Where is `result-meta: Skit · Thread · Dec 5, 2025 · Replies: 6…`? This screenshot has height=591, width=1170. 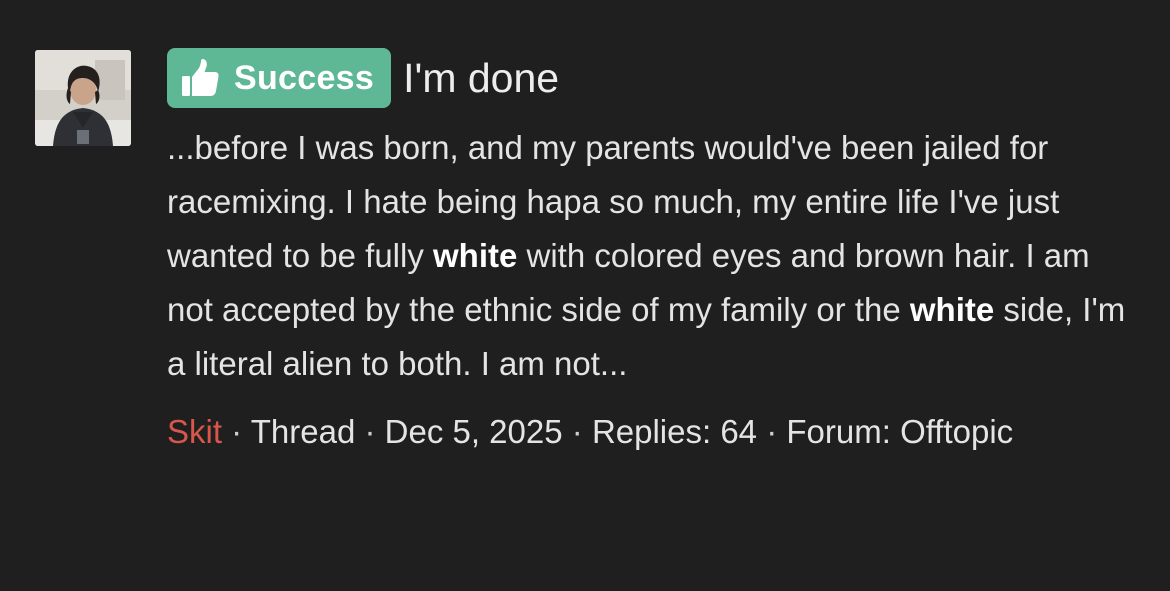
result-meta: Skit · Thread · Dec 5, 2025 · Replies: 6… is located at coordinates (654, 432).